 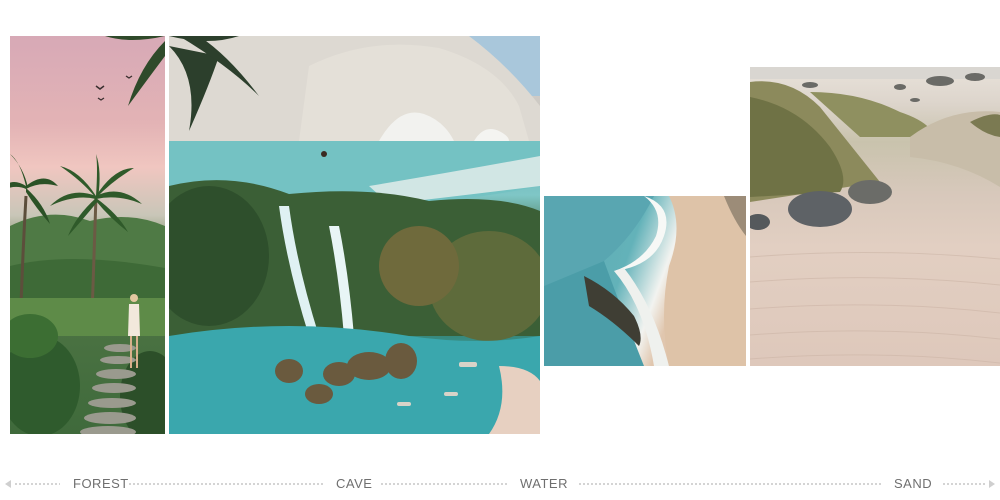 I want to click on sand-photo-art, so click(x=875, y=215).